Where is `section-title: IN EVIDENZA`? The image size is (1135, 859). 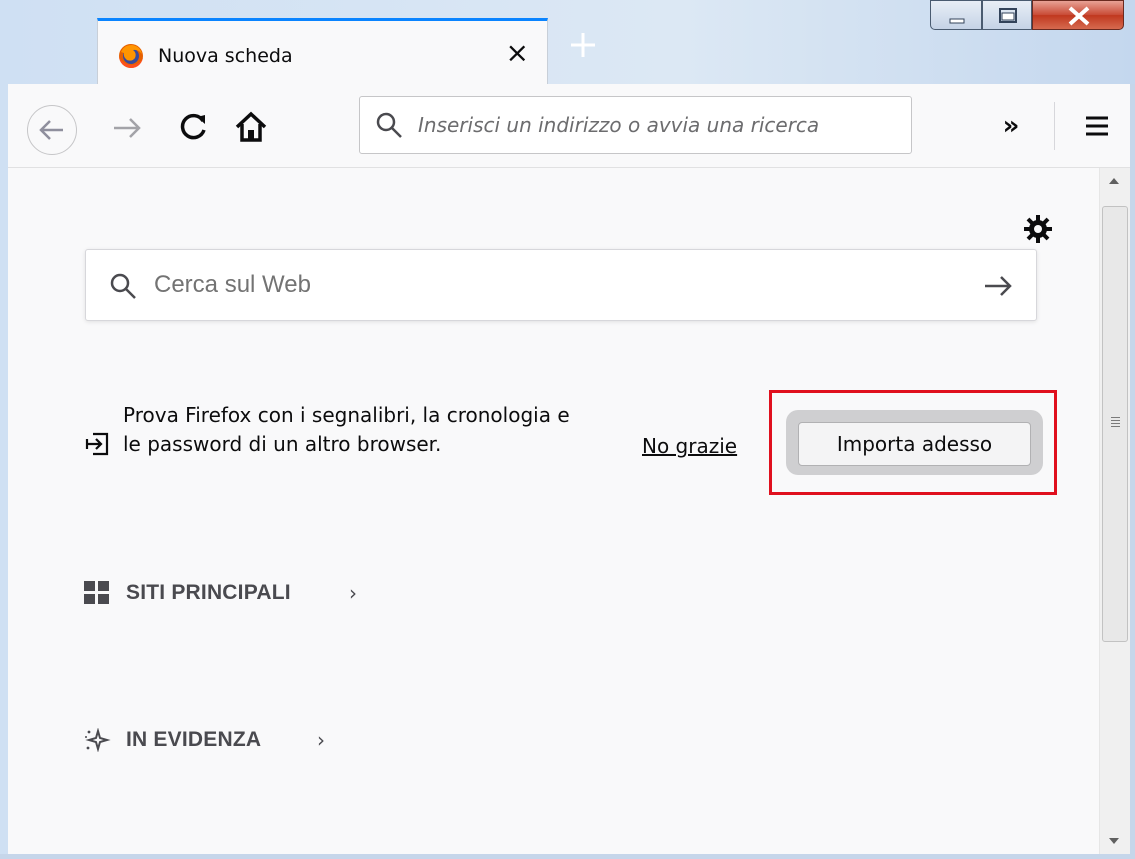 section-title: IN EVIDENZA is located at coordinates (194, 739).